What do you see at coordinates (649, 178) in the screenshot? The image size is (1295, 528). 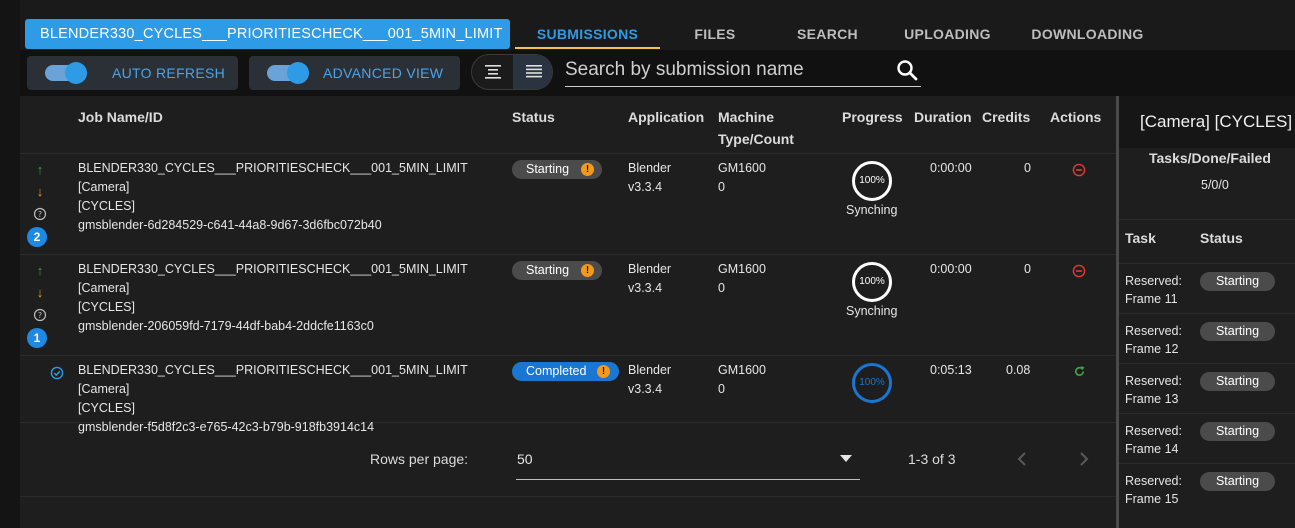 I see `application: Blender v3.3.4` at bounding box center [649, 178].